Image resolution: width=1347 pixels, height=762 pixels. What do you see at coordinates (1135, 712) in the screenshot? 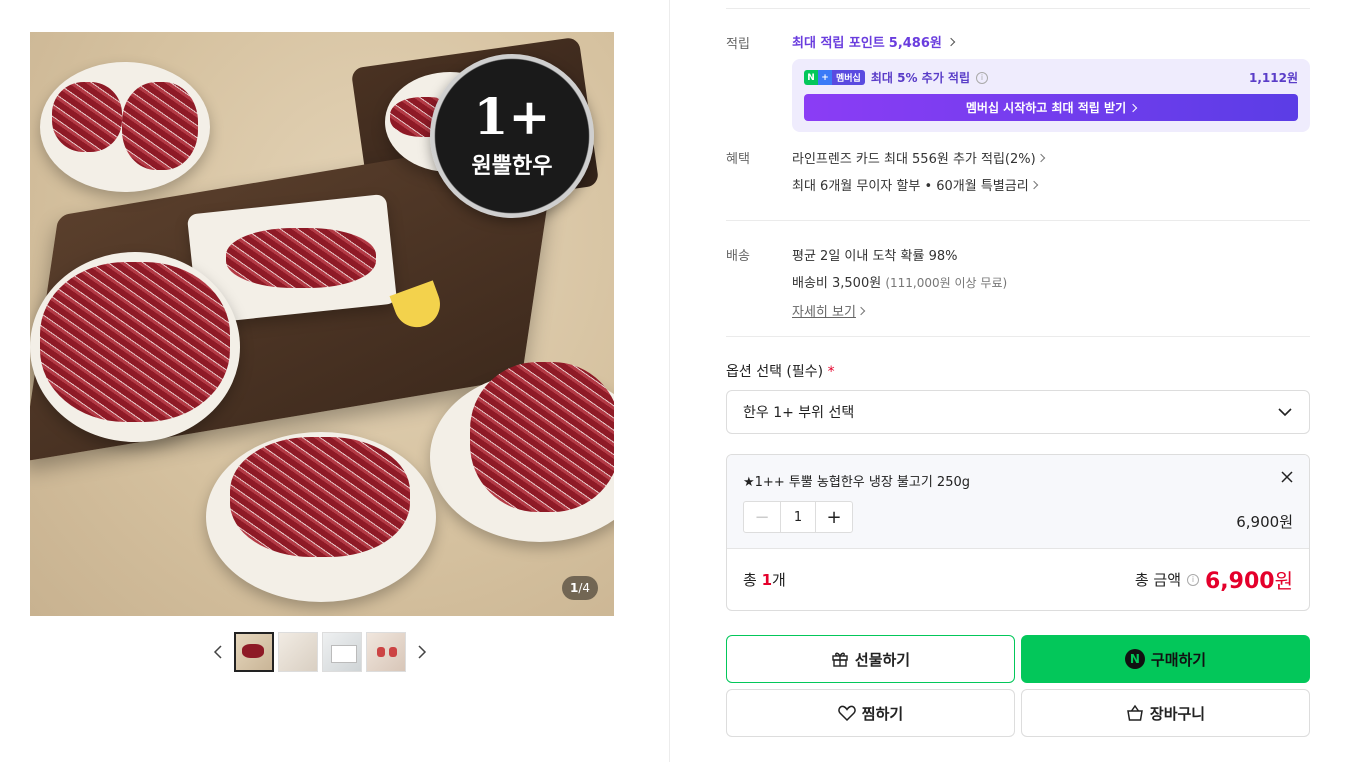
I see `shopping-bag-icon` at bounding box center [1135, 712].